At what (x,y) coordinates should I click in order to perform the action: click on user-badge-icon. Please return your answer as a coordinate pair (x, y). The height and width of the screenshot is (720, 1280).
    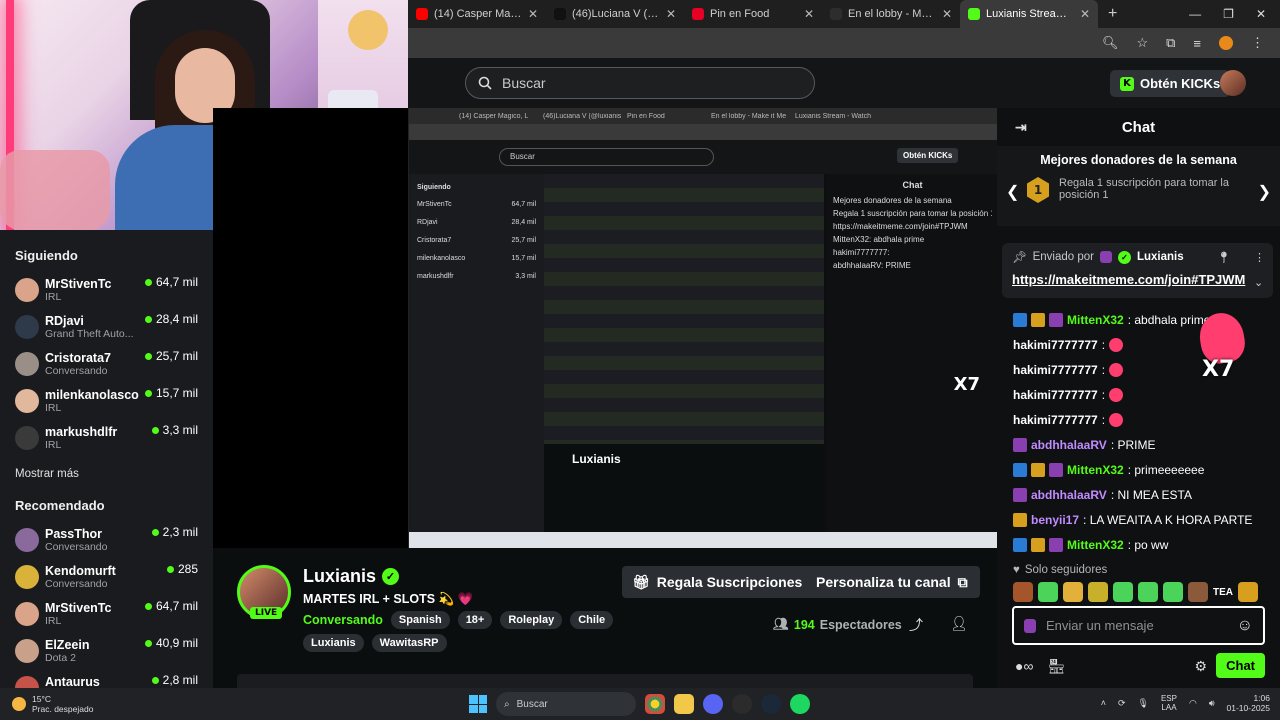
    Looking at the image, I should click on (1056, 319).